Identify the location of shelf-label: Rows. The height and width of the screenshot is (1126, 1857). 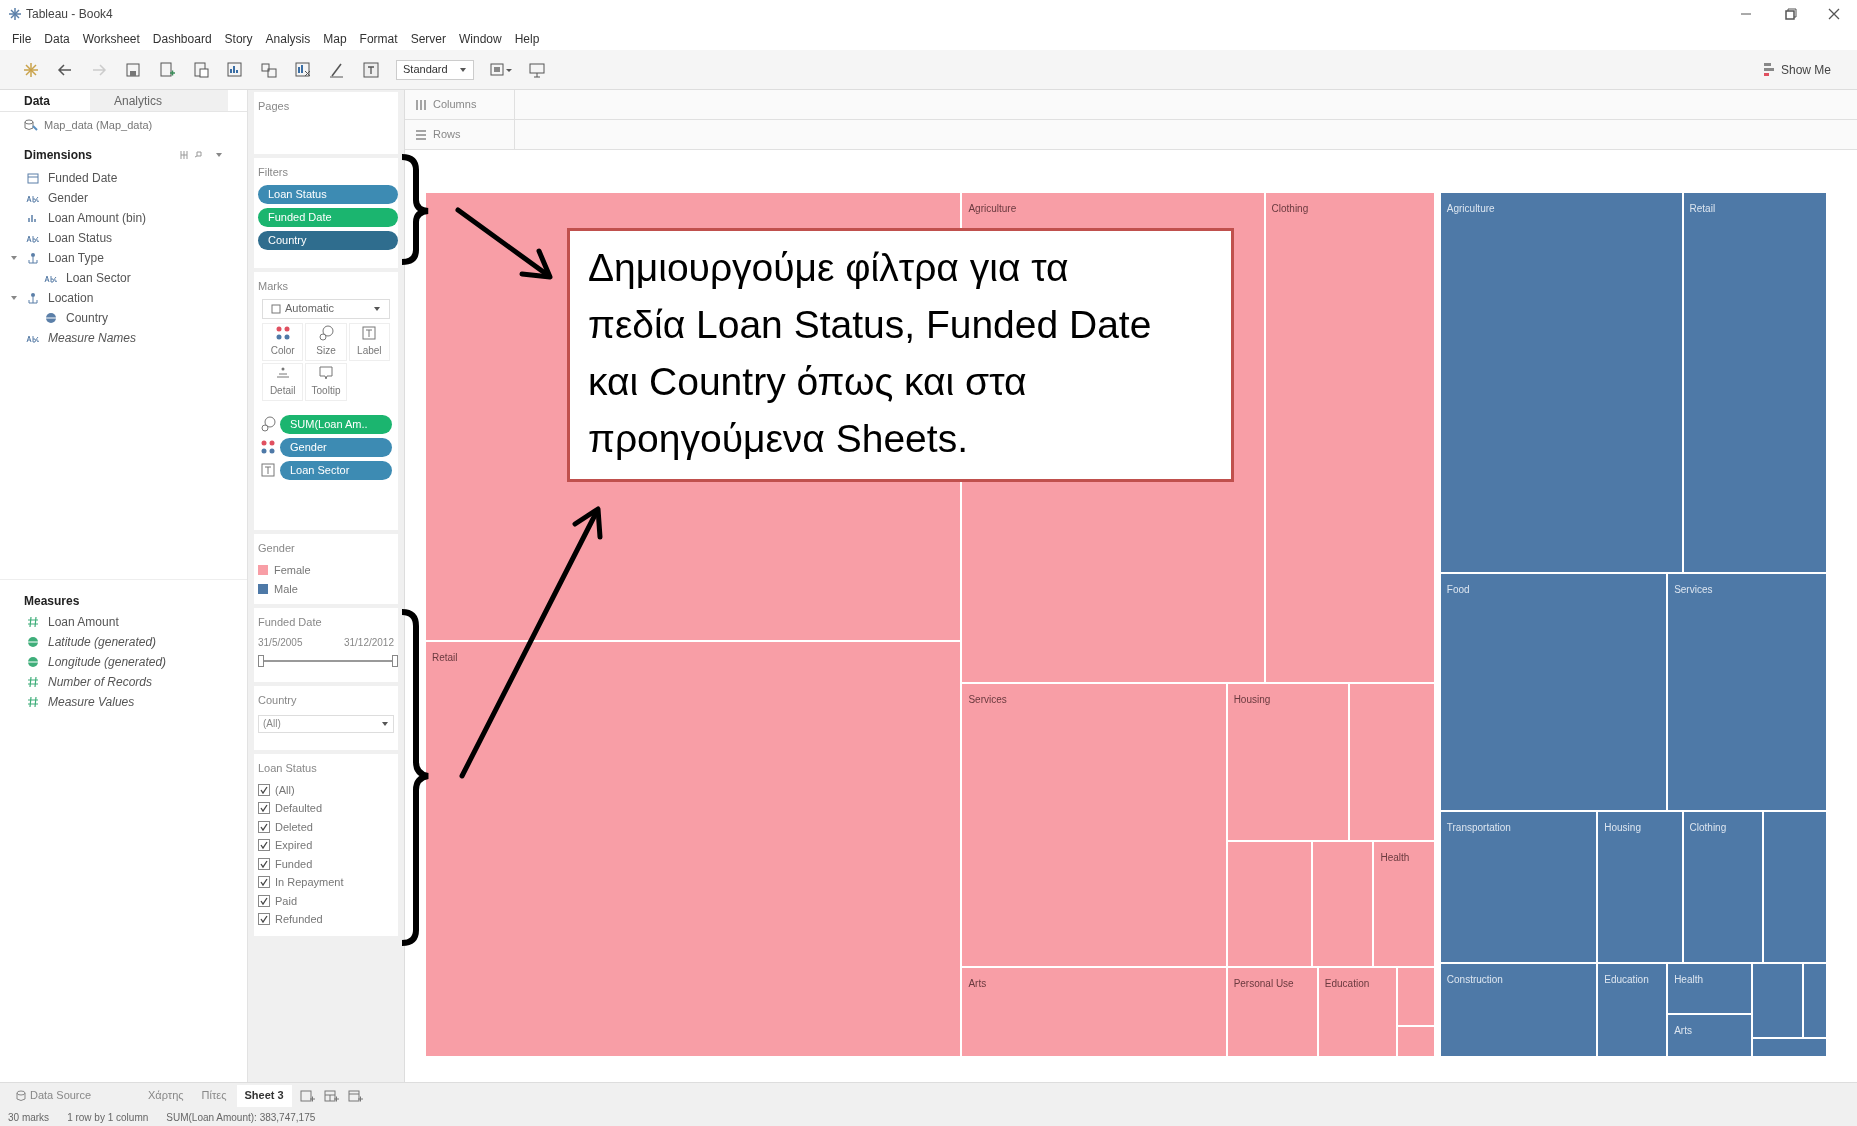
(447, 135).